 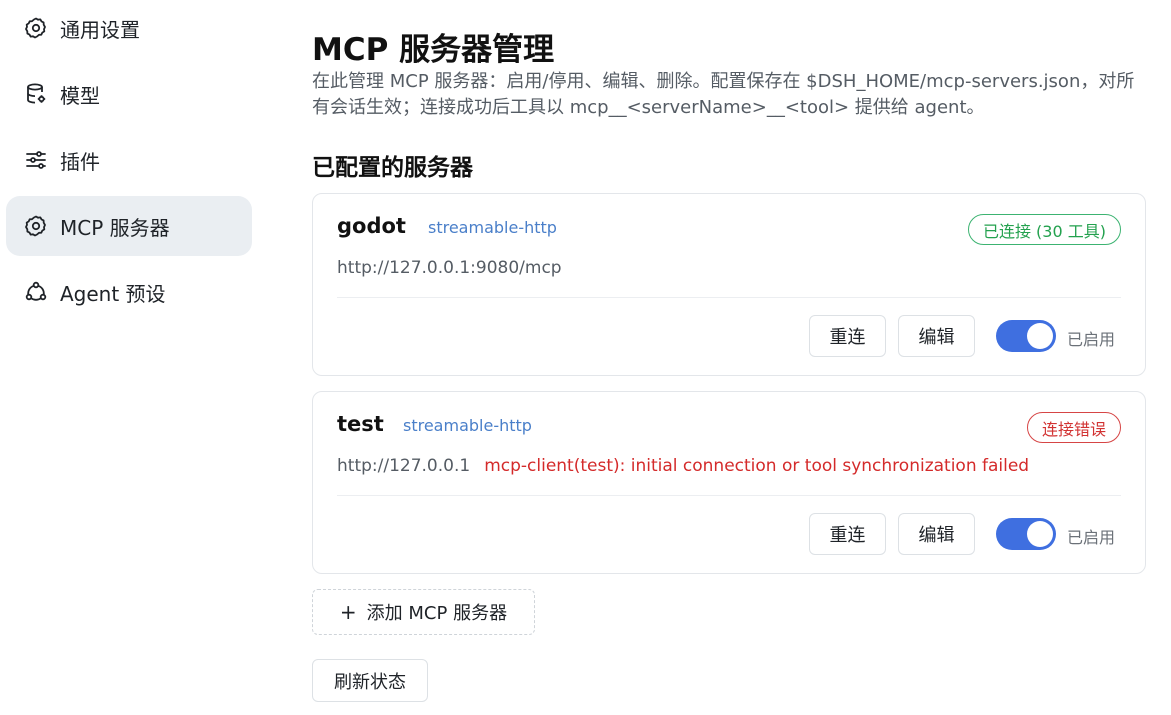 I want to click on sidebar-item-plugins: 插件, so click(x=129, y=160).